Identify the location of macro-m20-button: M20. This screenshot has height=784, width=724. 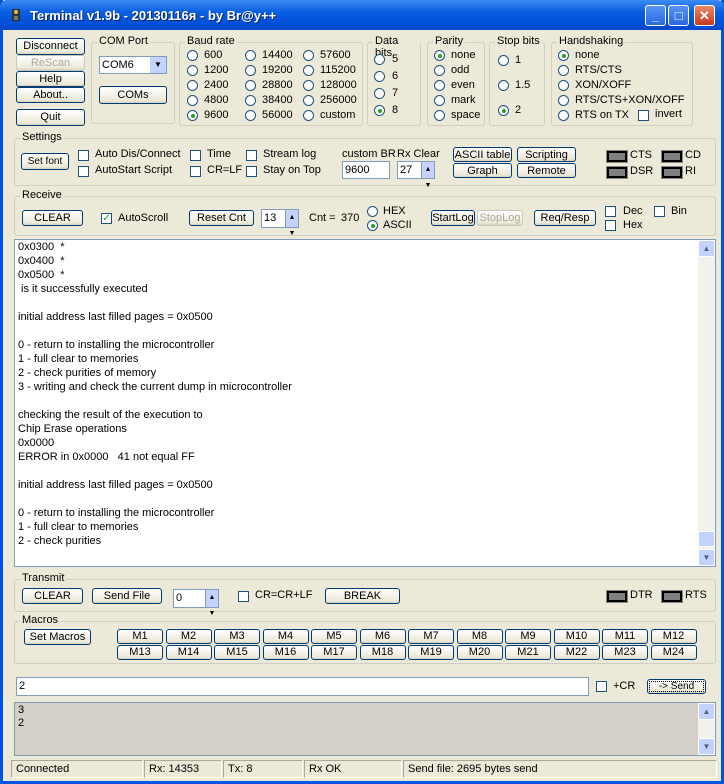
(479, 652).